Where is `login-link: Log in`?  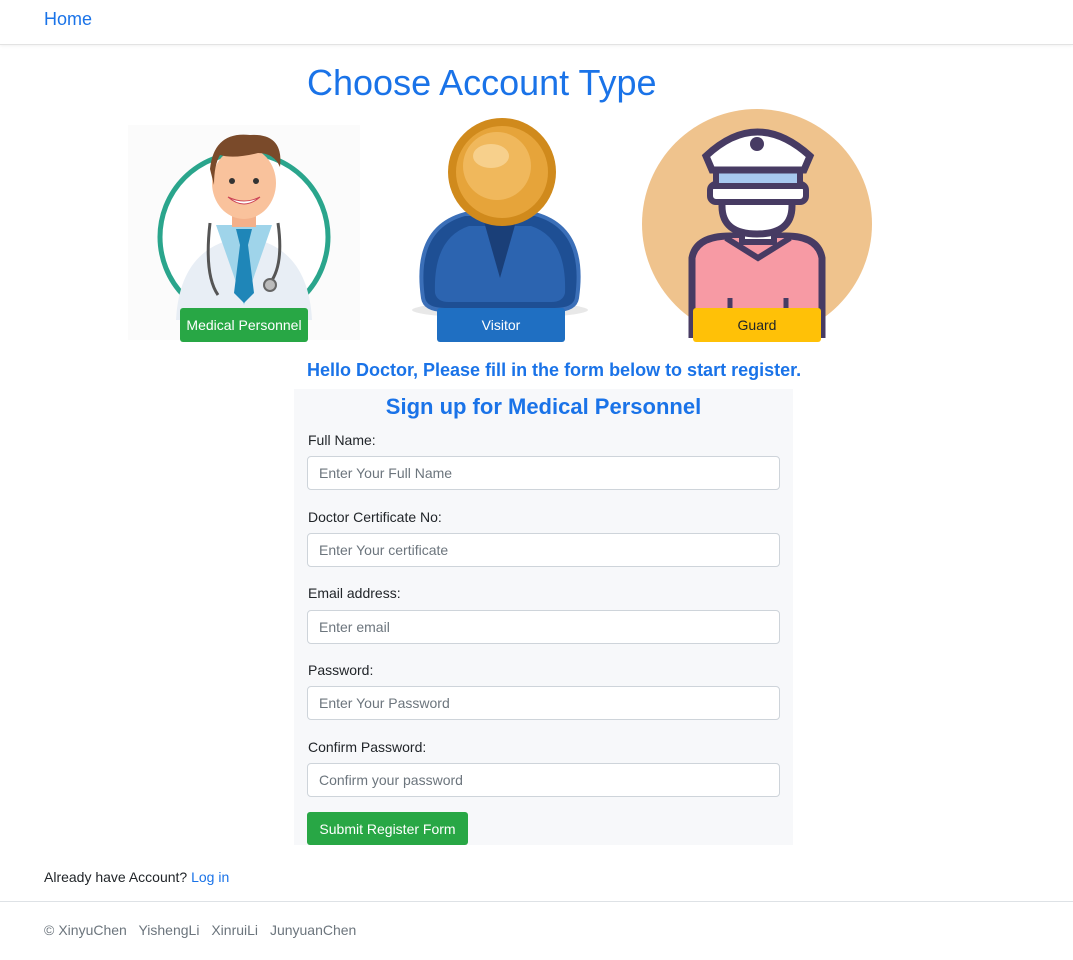
login-link: Log in is located at coordinates (210, 877).